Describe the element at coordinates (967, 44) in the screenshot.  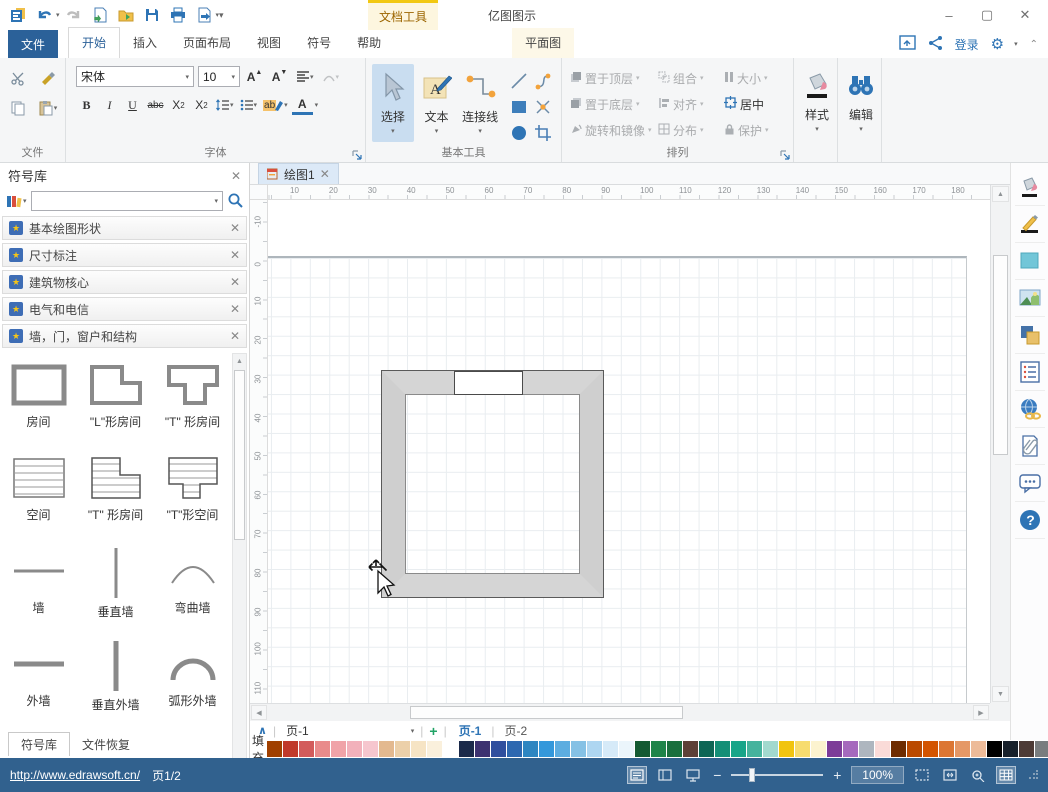
I see `login-button: 登录` at that location.